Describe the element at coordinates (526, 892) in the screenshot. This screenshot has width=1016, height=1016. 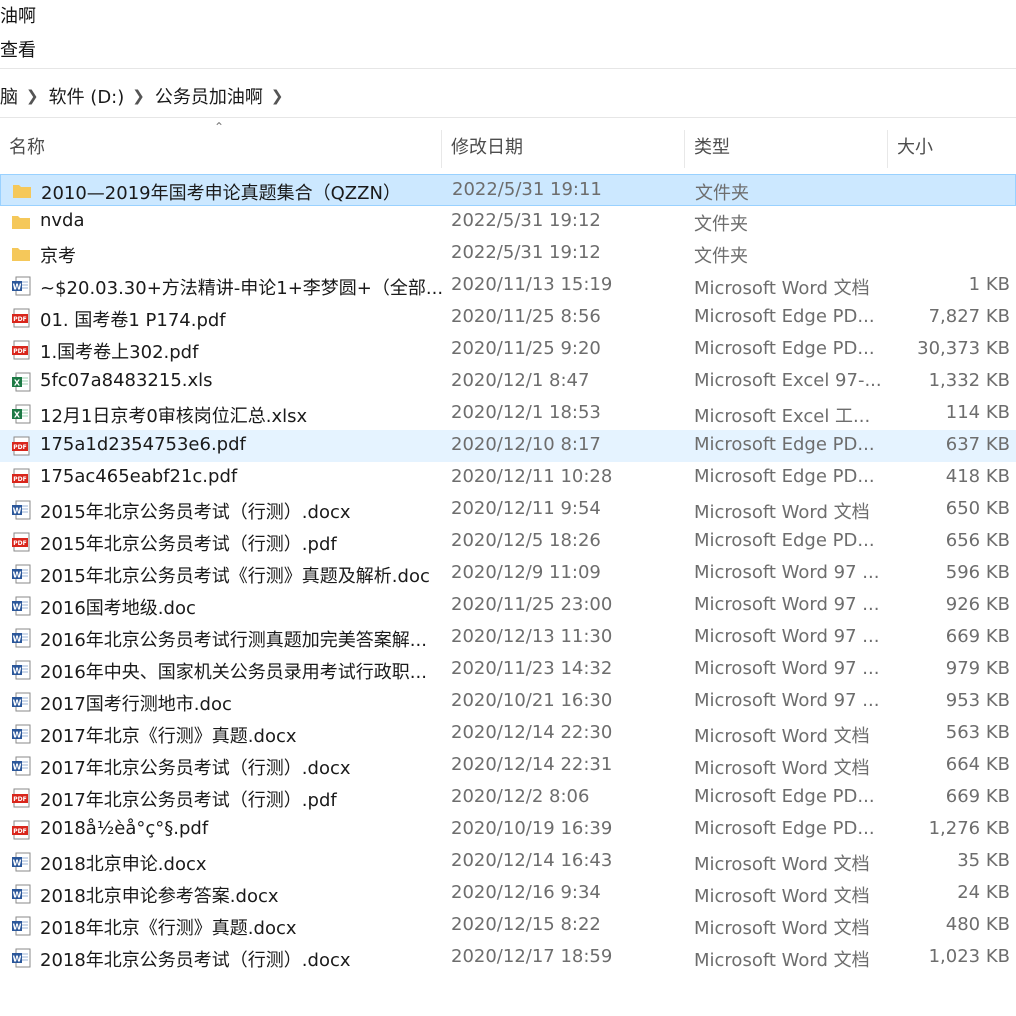
I see `file-date: 2020/12/16 9:34` at that location.